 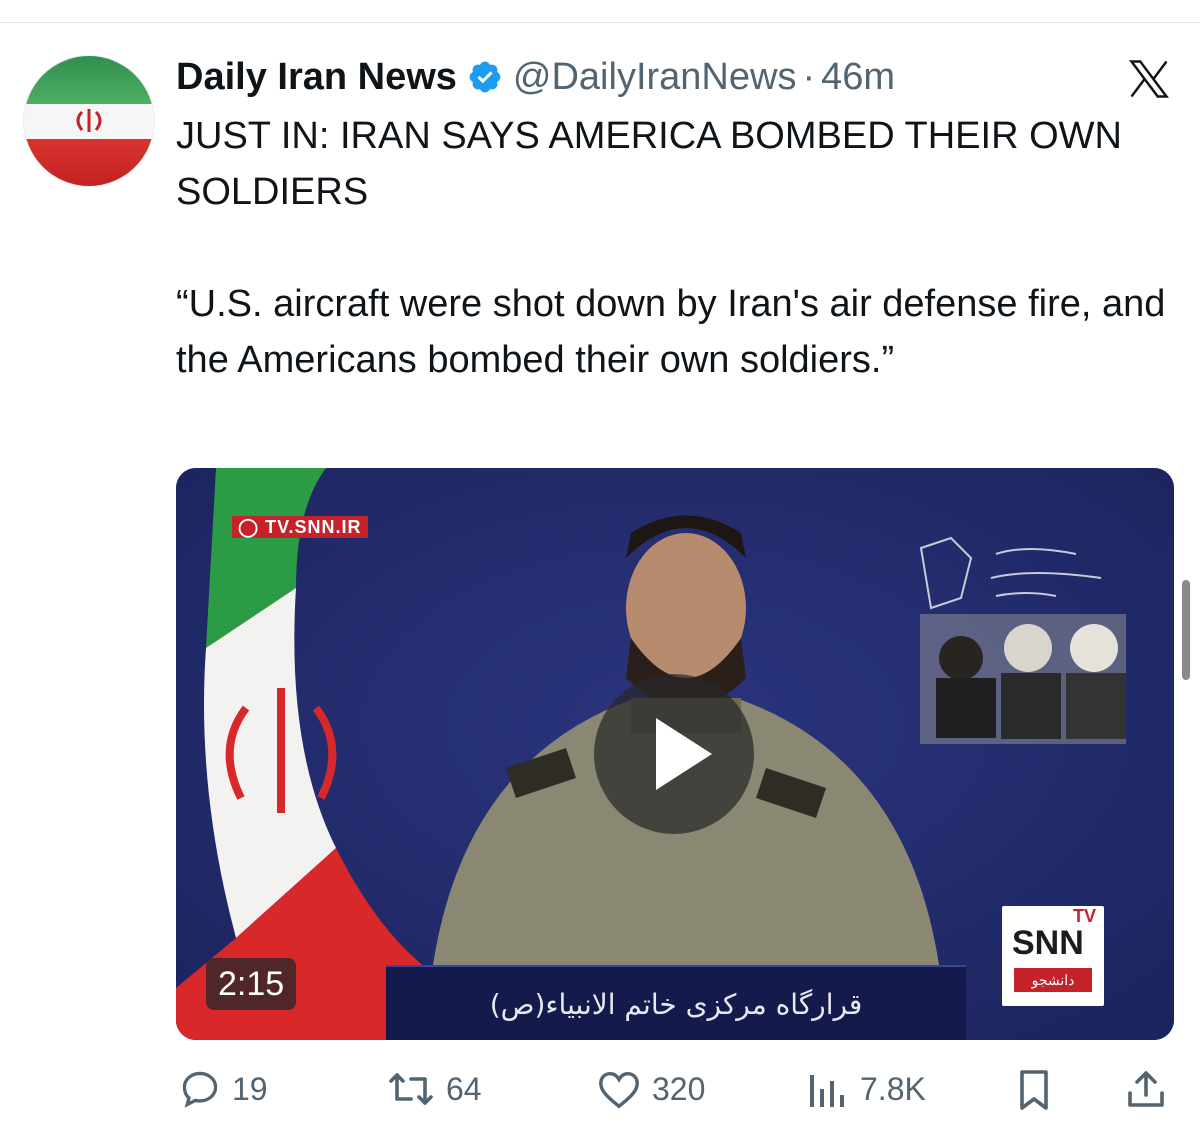 I want to click on channel-logo-sub: دانشجو, so click(x=1053, y=980).